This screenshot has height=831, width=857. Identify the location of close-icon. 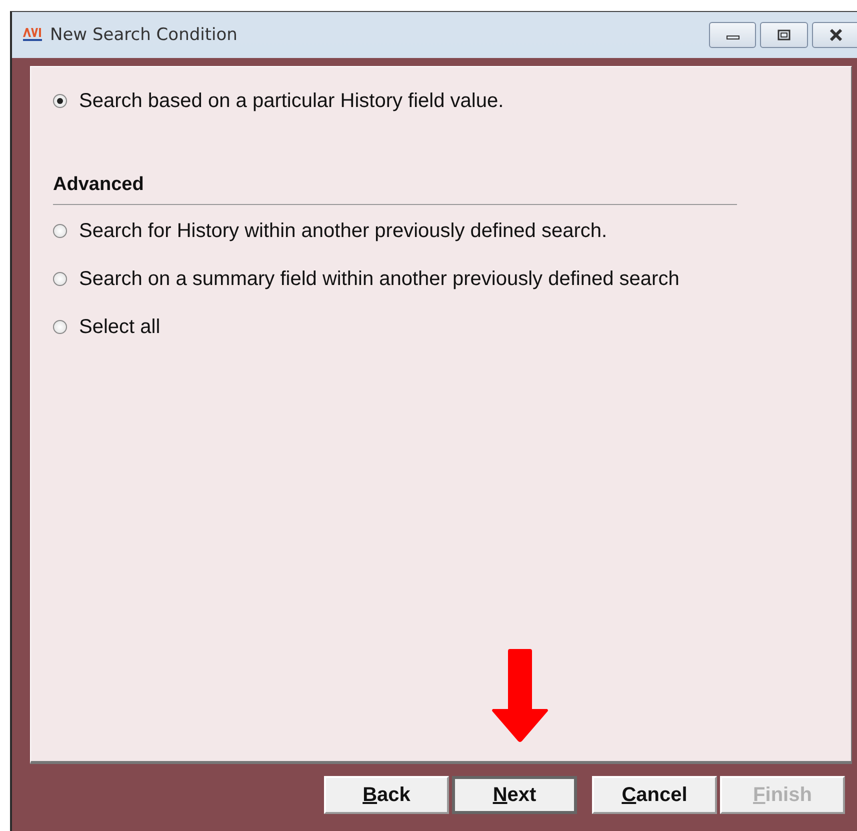
(836, 35).